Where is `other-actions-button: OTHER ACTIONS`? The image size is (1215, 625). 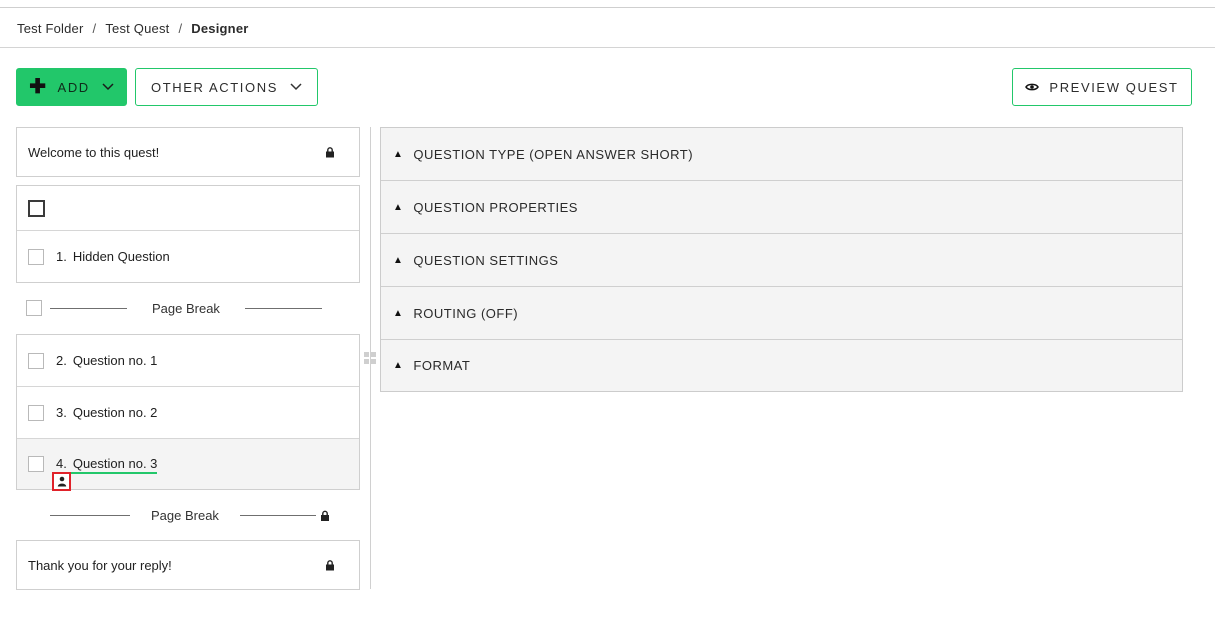 other-actions-button: OTHER ACTIONS is located at coordinates (226, 87).